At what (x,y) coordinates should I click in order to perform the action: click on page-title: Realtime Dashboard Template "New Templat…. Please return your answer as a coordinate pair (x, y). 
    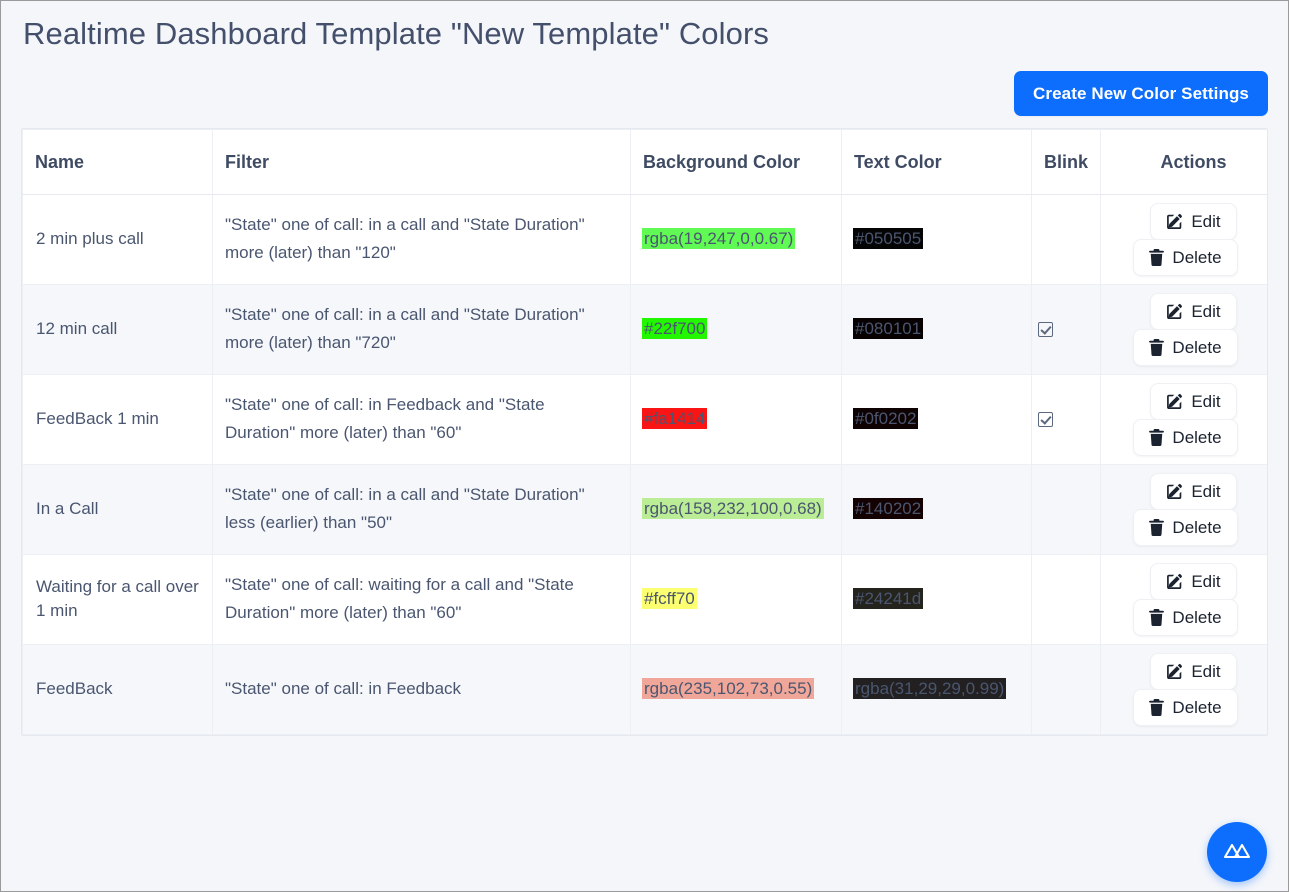
    Looking at the image, I should click on (396, 33).